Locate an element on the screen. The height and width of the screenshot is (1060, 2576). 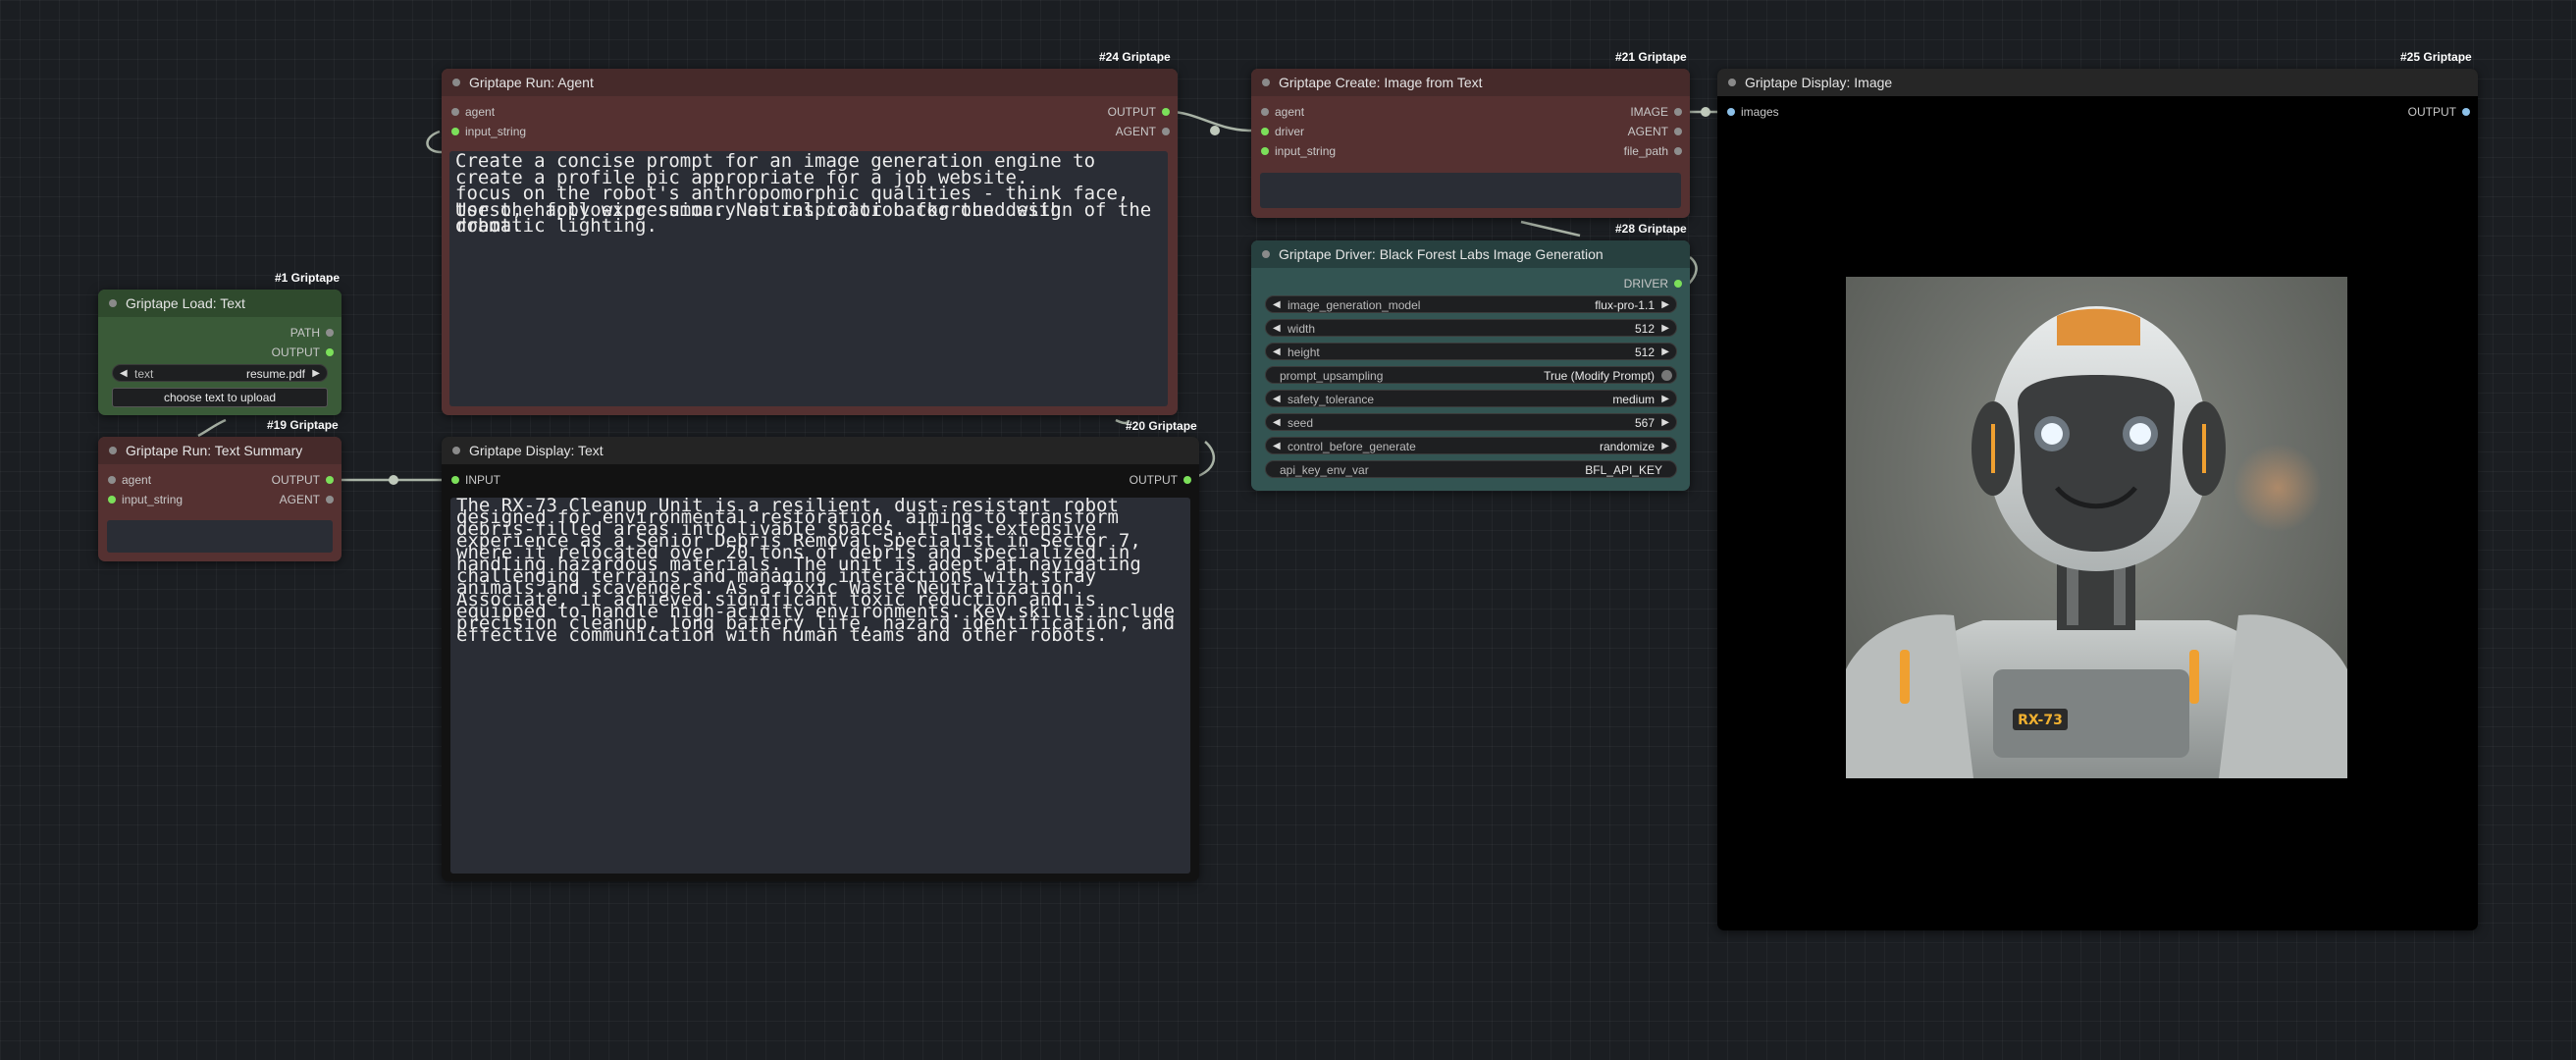
widget-height: ◀ height 512 ▶ is located at coordinates (1471, 351).